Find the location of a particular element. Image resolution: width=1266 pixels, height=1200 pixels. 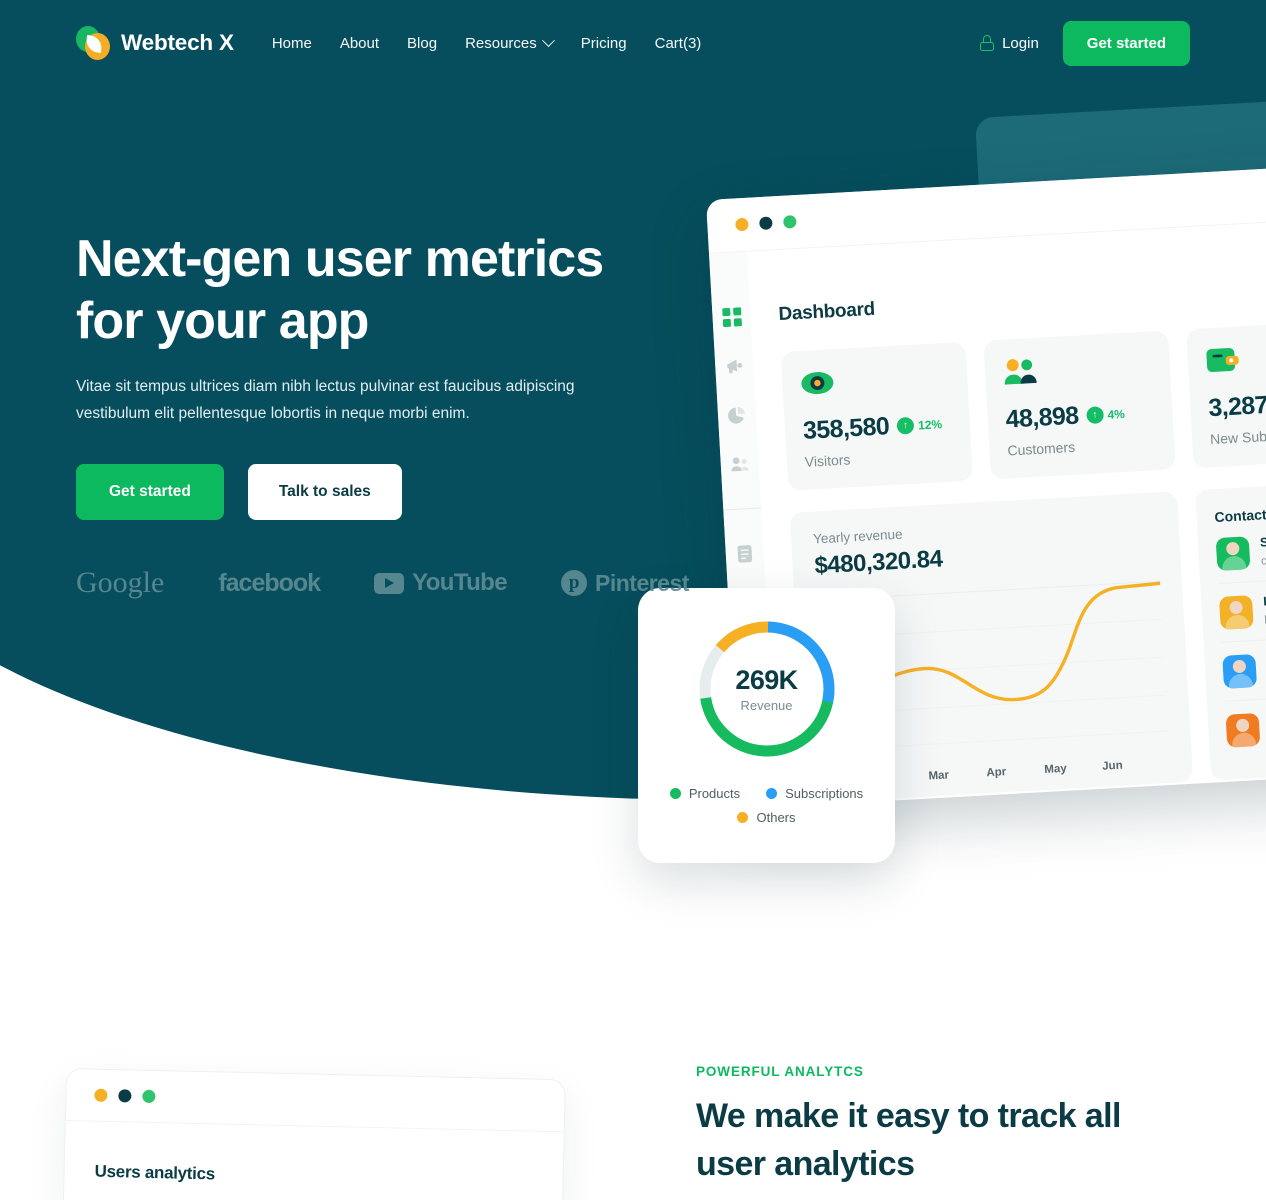

grid-icon is located at coordinates (732, 317).